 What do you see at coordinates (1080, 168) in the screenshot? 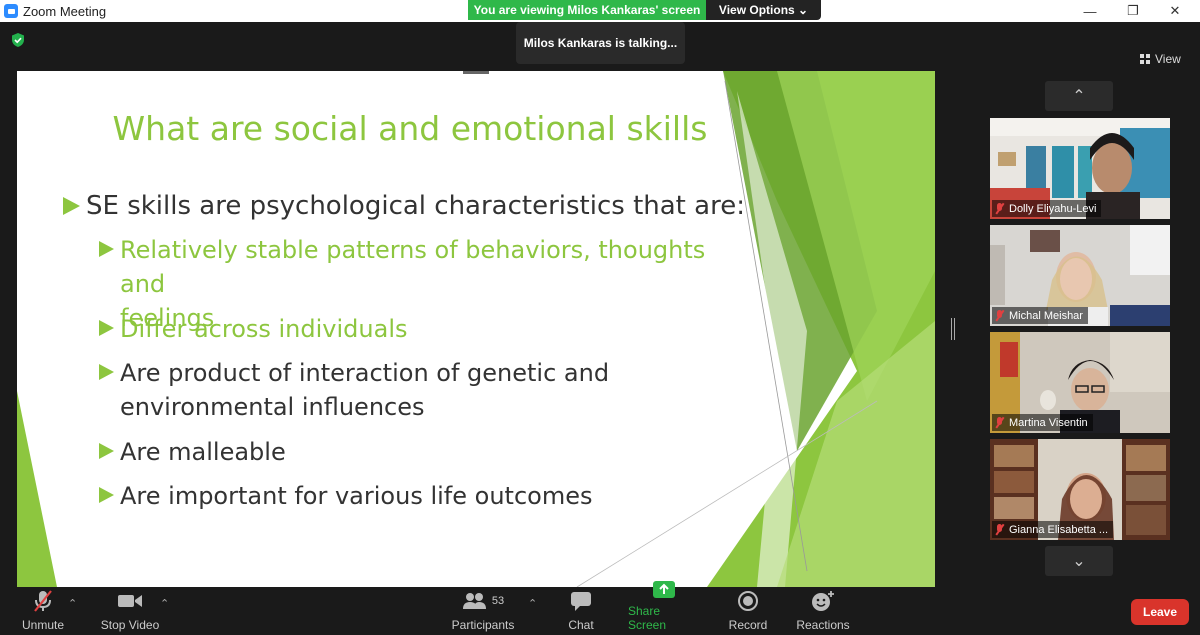
I see `video-tile: Dolly Eliyahu-Levi` at bounding box center [1080, 168].